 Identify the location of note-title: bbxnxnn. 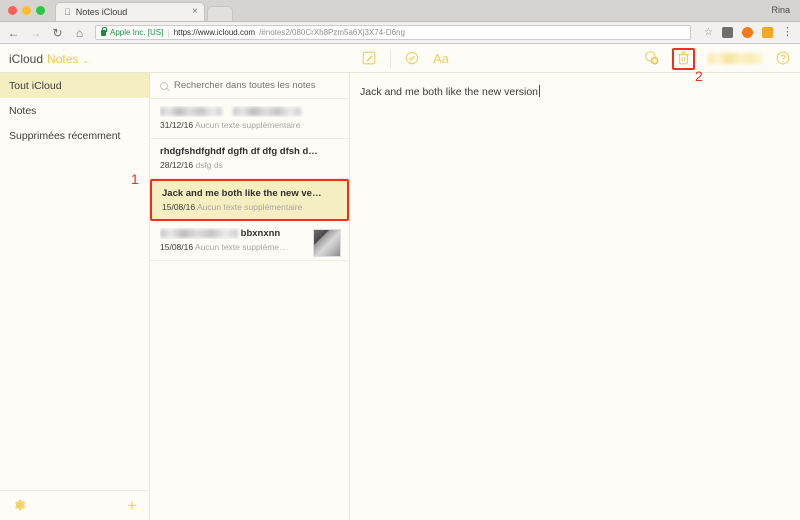
(260, 233).